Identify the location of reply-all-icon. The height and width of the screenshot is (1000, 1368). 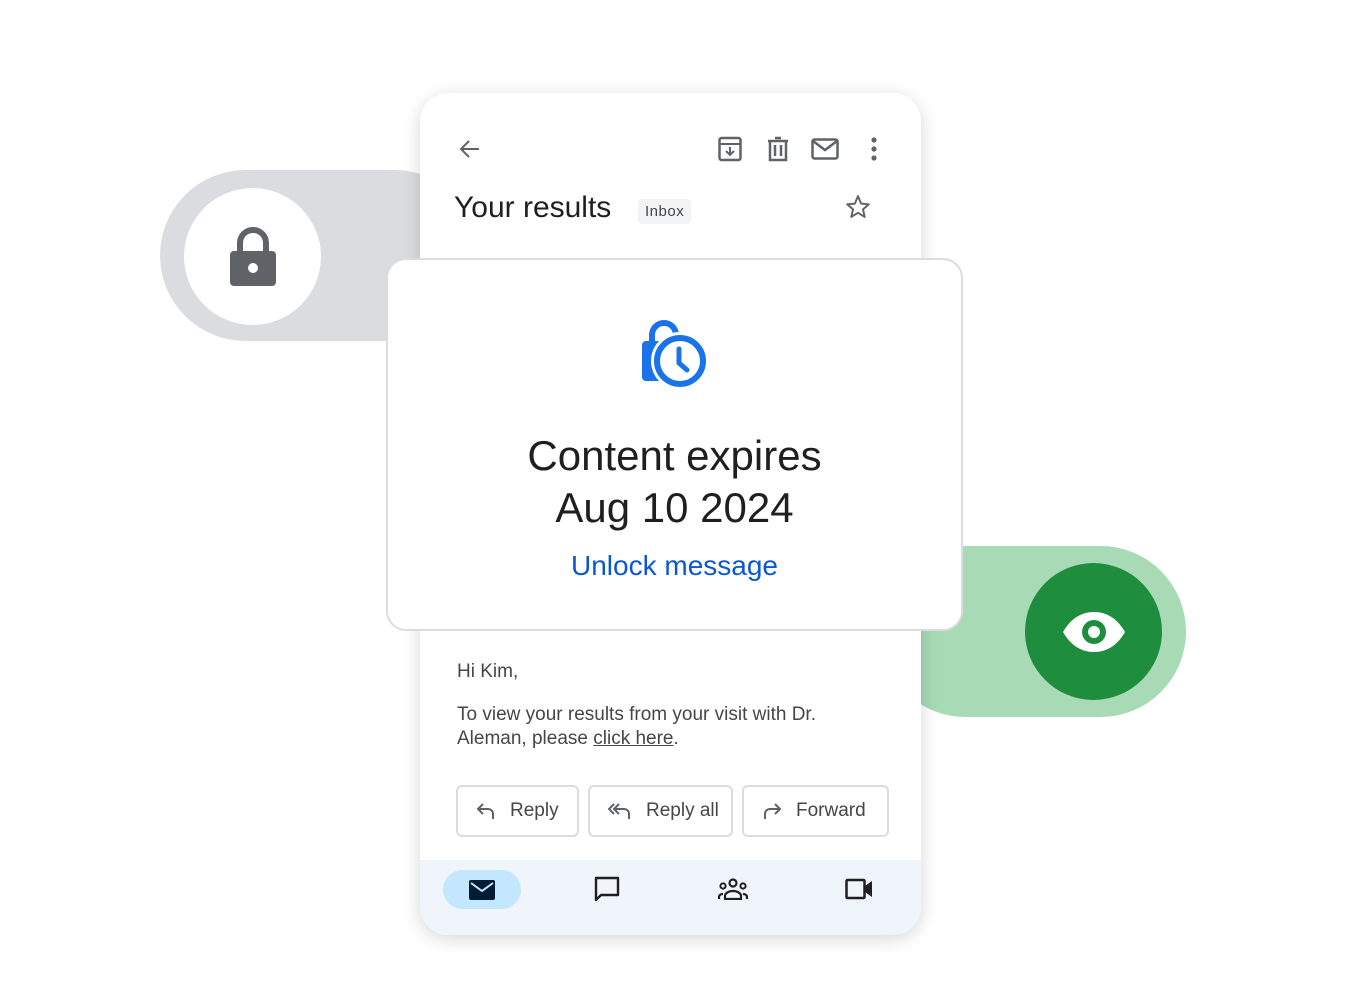
(619, 811).